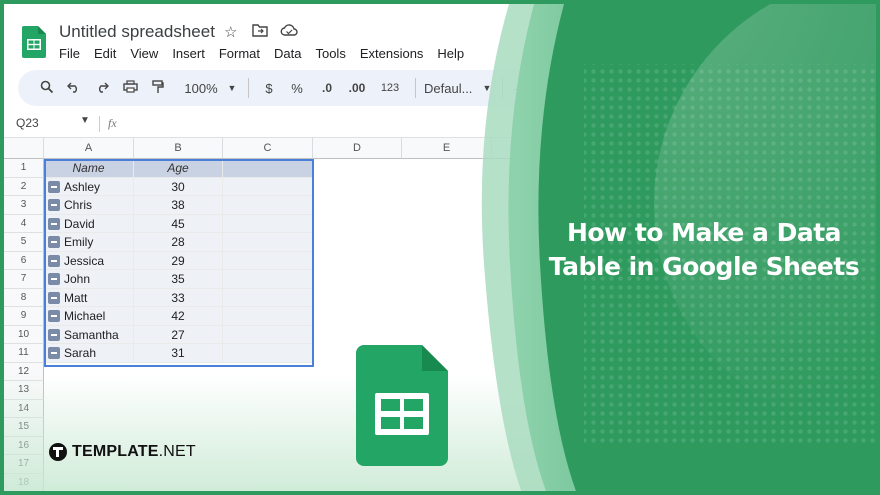 Image resolution: width=880 pixels, height=495 pixels. What do you see at coordinates (24, 316) in the screenshot?
I see `row-header-9: 9` at bounding box center [24, 316].